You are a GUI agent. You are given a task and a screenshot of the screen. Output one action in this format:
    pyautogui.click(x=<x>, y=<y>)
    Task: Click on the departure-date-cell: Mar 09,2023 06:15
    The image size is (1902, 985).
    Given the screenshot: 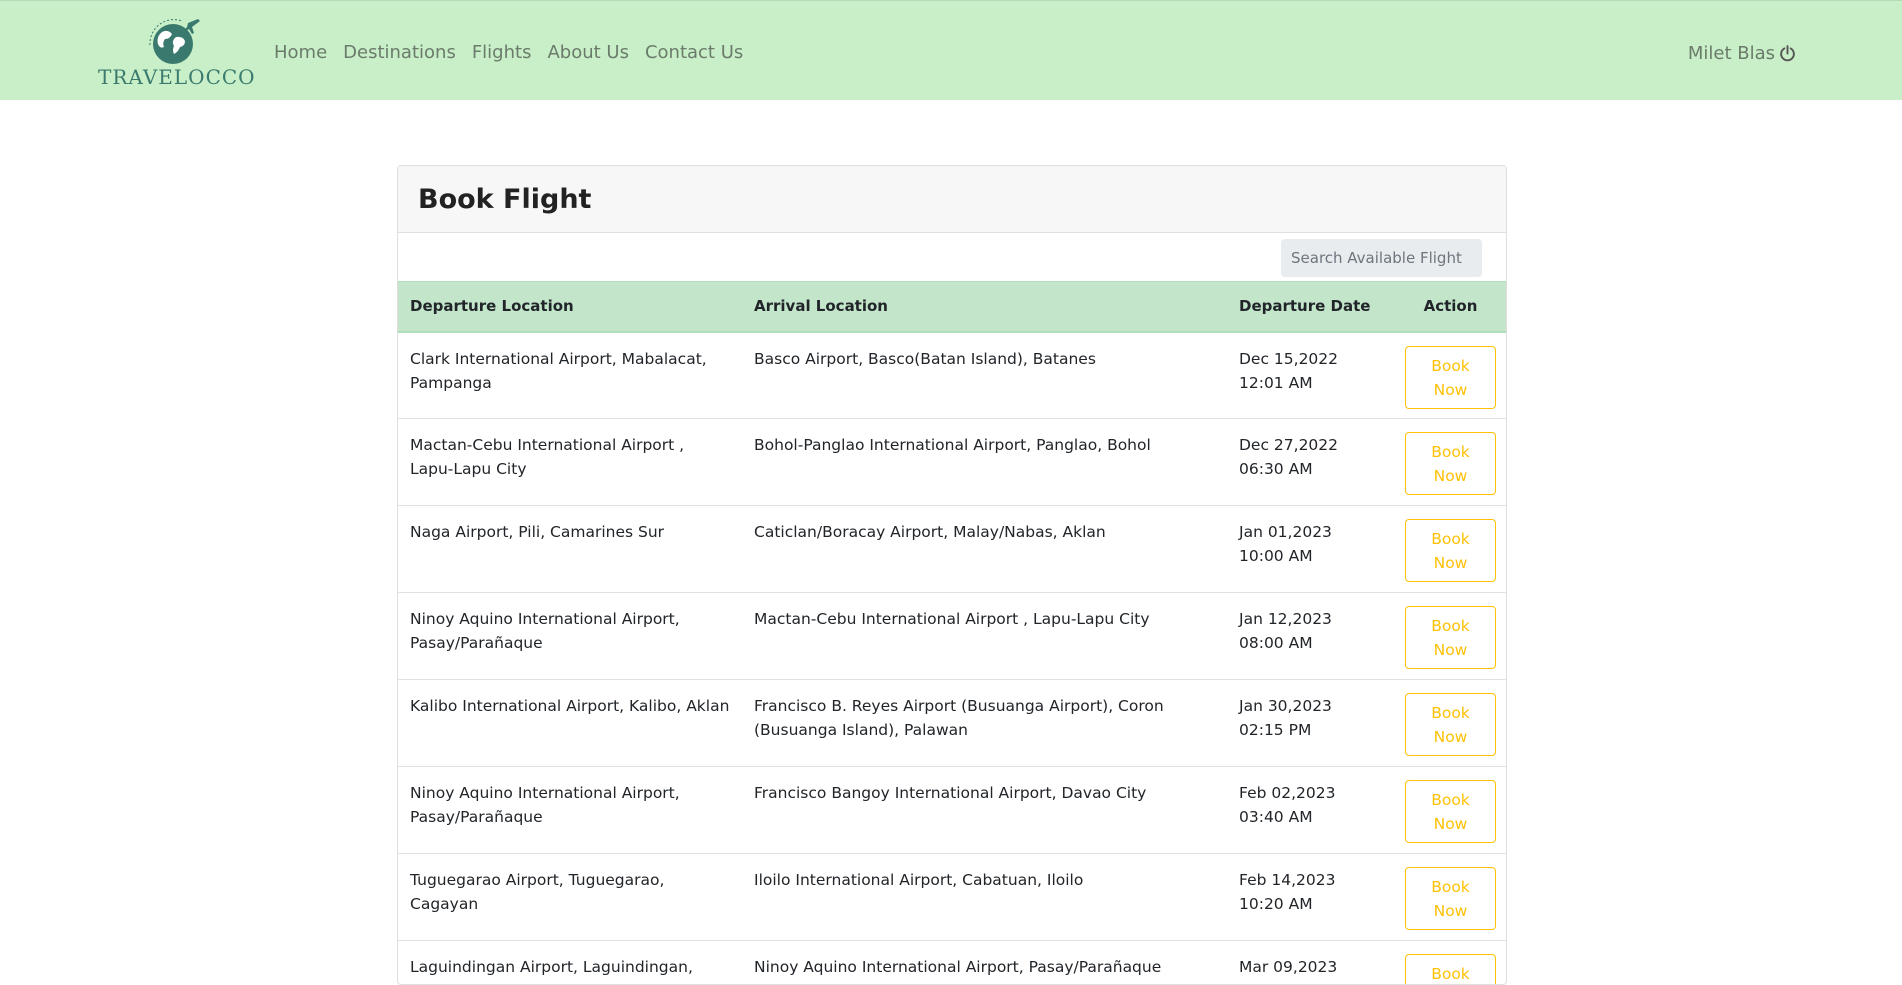 What is the action you would take?
    pyautogui.click(x=1310, y=963)
    